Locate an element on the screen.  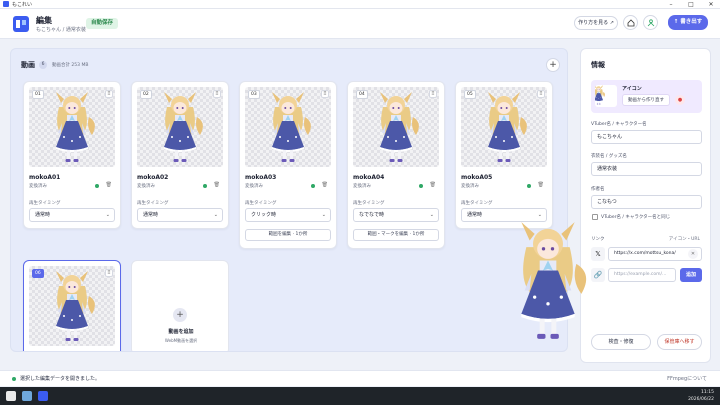
add-link-button: 追加 is located at coordinates (691, 275).